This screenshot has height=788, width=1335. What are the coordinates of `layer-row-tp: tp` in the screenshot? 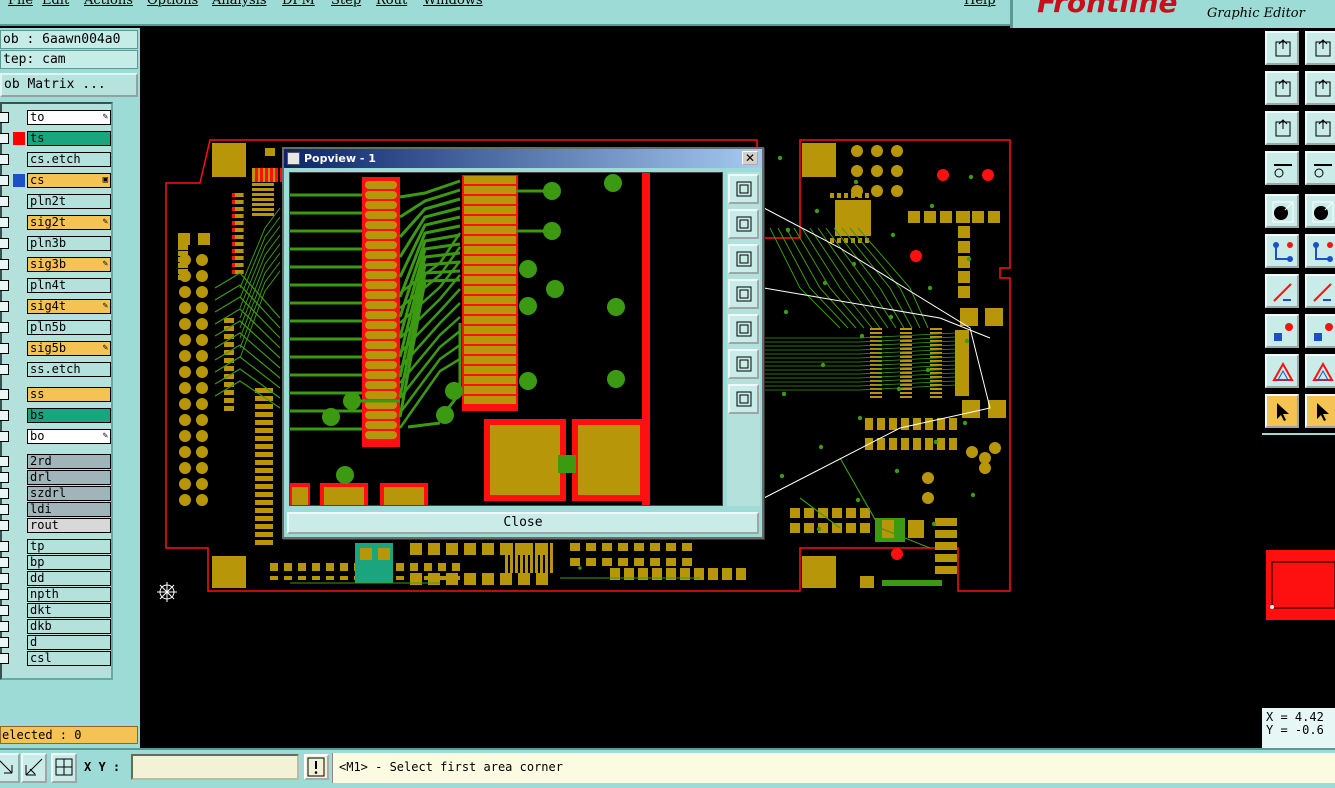 It's located at (56, 546).